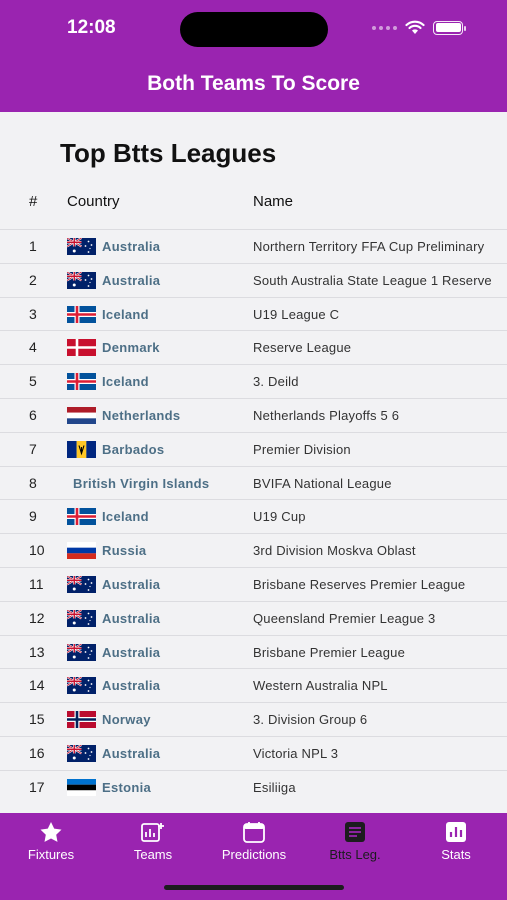  Describe the element at coordinates (141, 483) in the screenshot. I see `country-link: British Virgin Islands` at that location.